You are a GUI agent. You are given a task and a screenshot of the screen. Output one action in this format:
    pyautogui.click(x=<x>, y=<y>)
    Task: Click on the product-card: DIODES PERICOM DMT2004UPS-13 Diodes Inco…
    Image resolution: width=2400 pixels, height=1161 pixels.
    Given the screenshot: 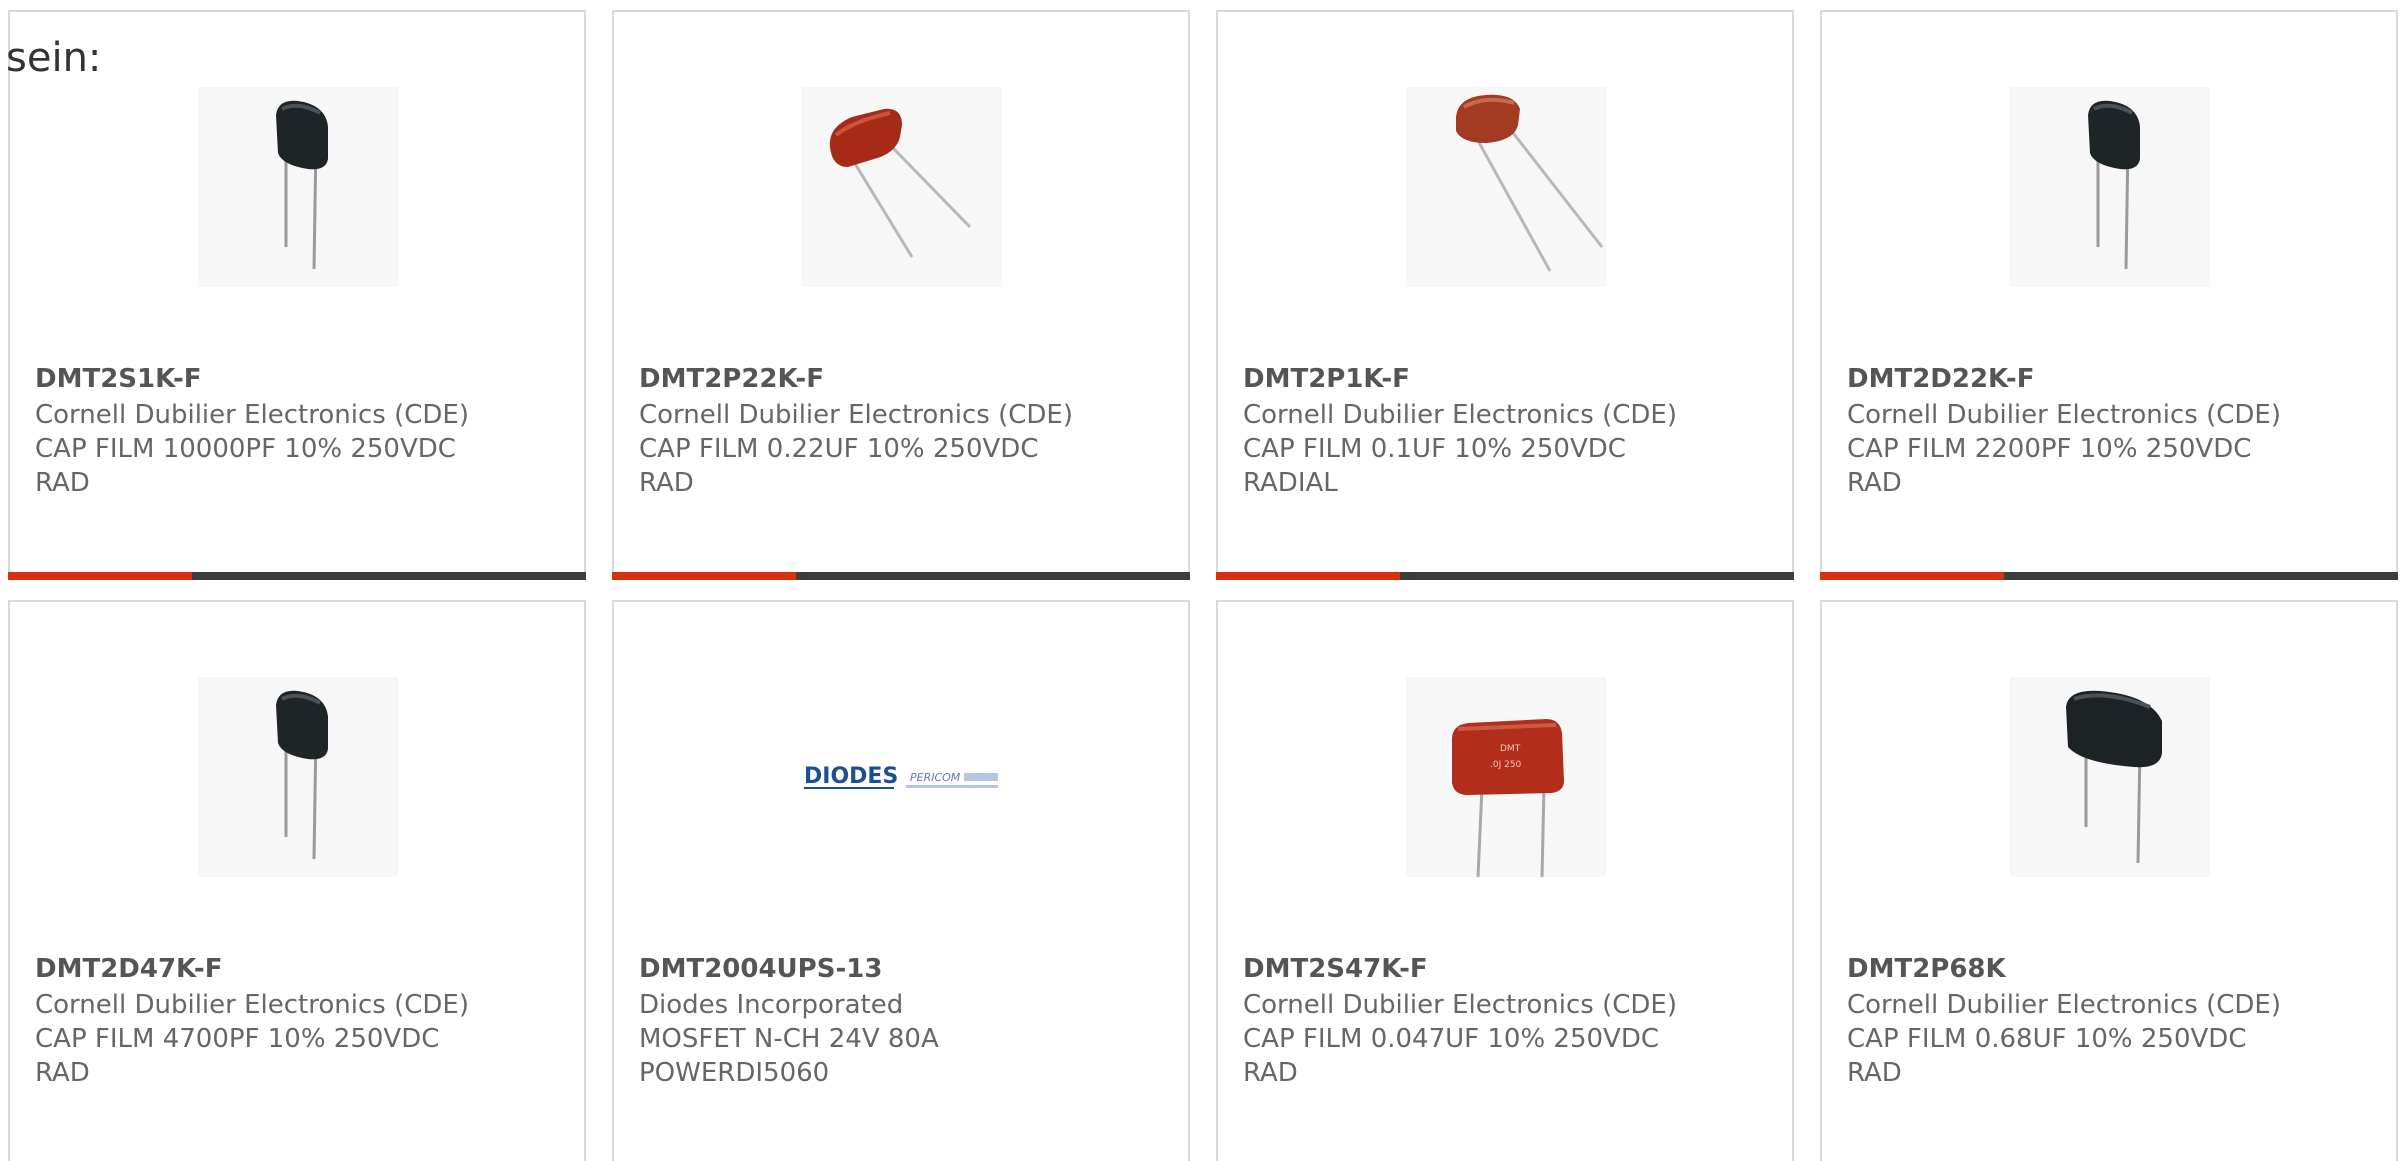 What is the action you would take?
    pyautogui.click(x=901, y=880)
    